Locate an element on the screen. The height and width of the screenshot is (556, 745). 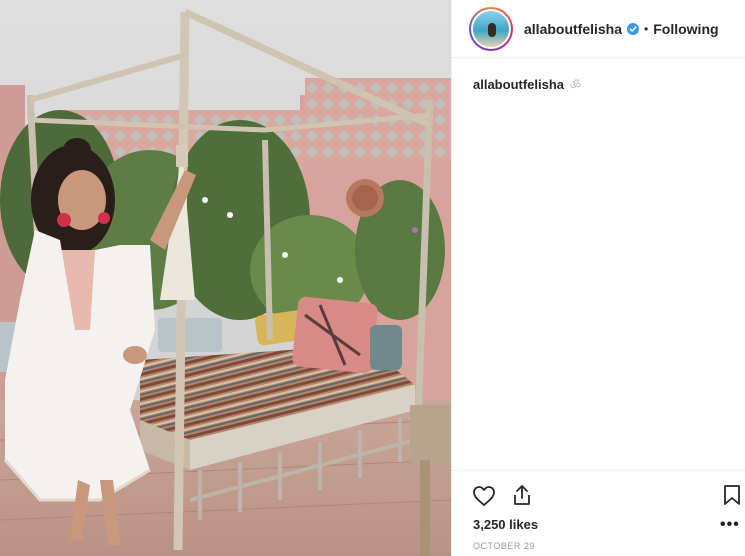
action-bar: 3,250 likes ••• OCTOBER 29 is located at coordinates (598, 513).